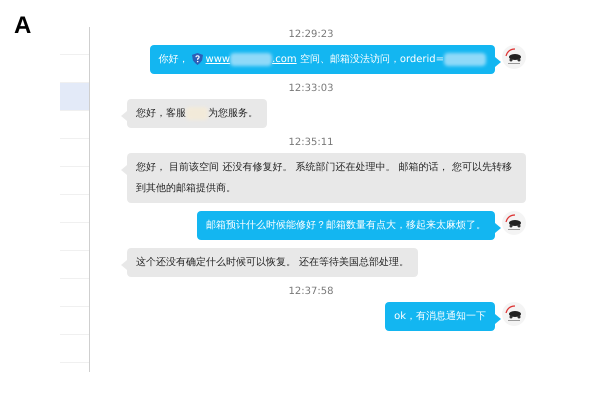 The height and width of the screenshot is (405, 600). I want to click on message-text: 空间、邮箱没法访问，orderid=, so click(371, 59).